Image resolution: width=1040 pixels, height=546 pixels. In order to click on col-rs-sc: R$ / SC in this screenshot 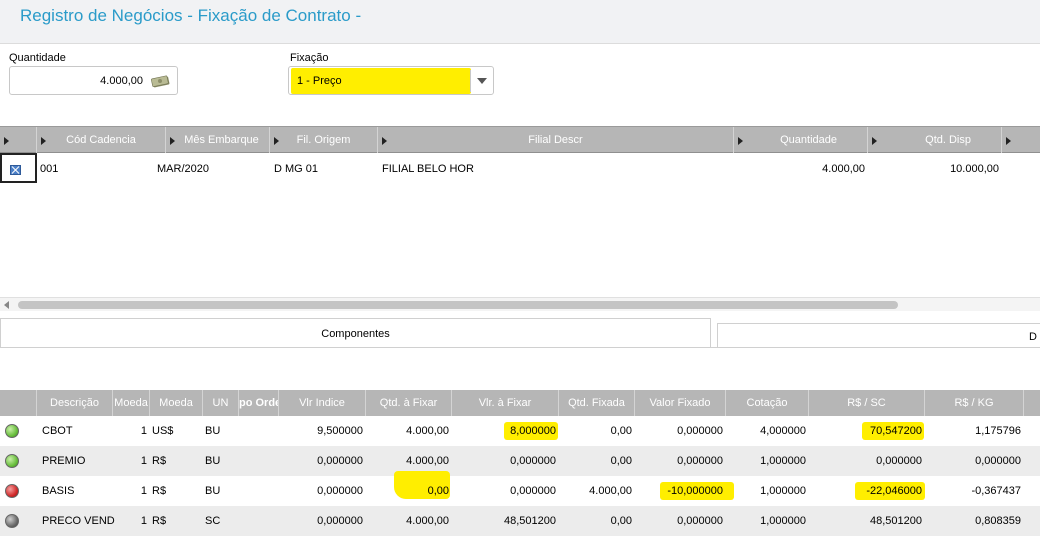, I will do `click(867, 403)`.